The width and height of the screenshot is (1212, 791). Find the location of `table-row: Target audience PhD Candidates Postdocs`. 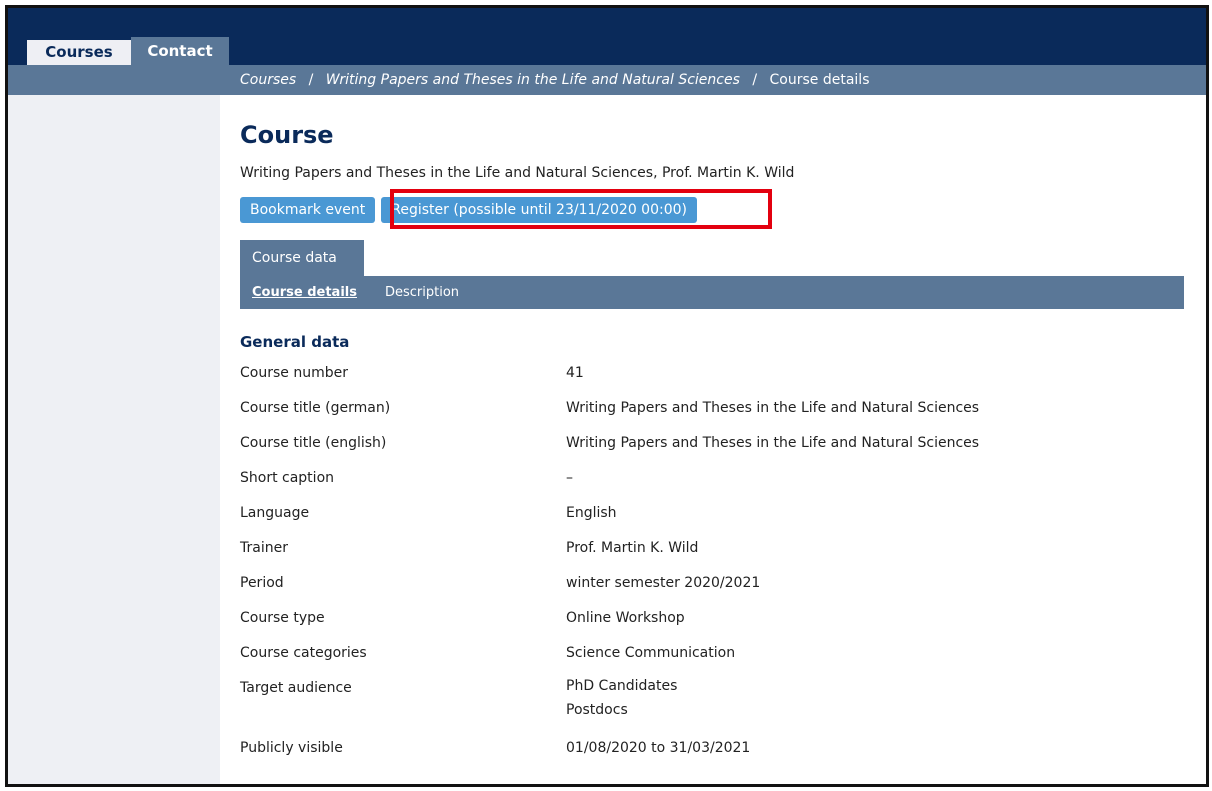

table-row: Target audience PhD Candidates Postdocs is located at coordinates (690, 704).